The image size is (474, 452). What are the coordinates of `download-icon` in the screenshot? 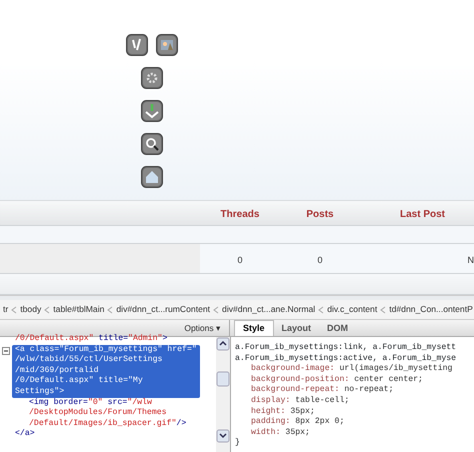 It's located at (152, 111).